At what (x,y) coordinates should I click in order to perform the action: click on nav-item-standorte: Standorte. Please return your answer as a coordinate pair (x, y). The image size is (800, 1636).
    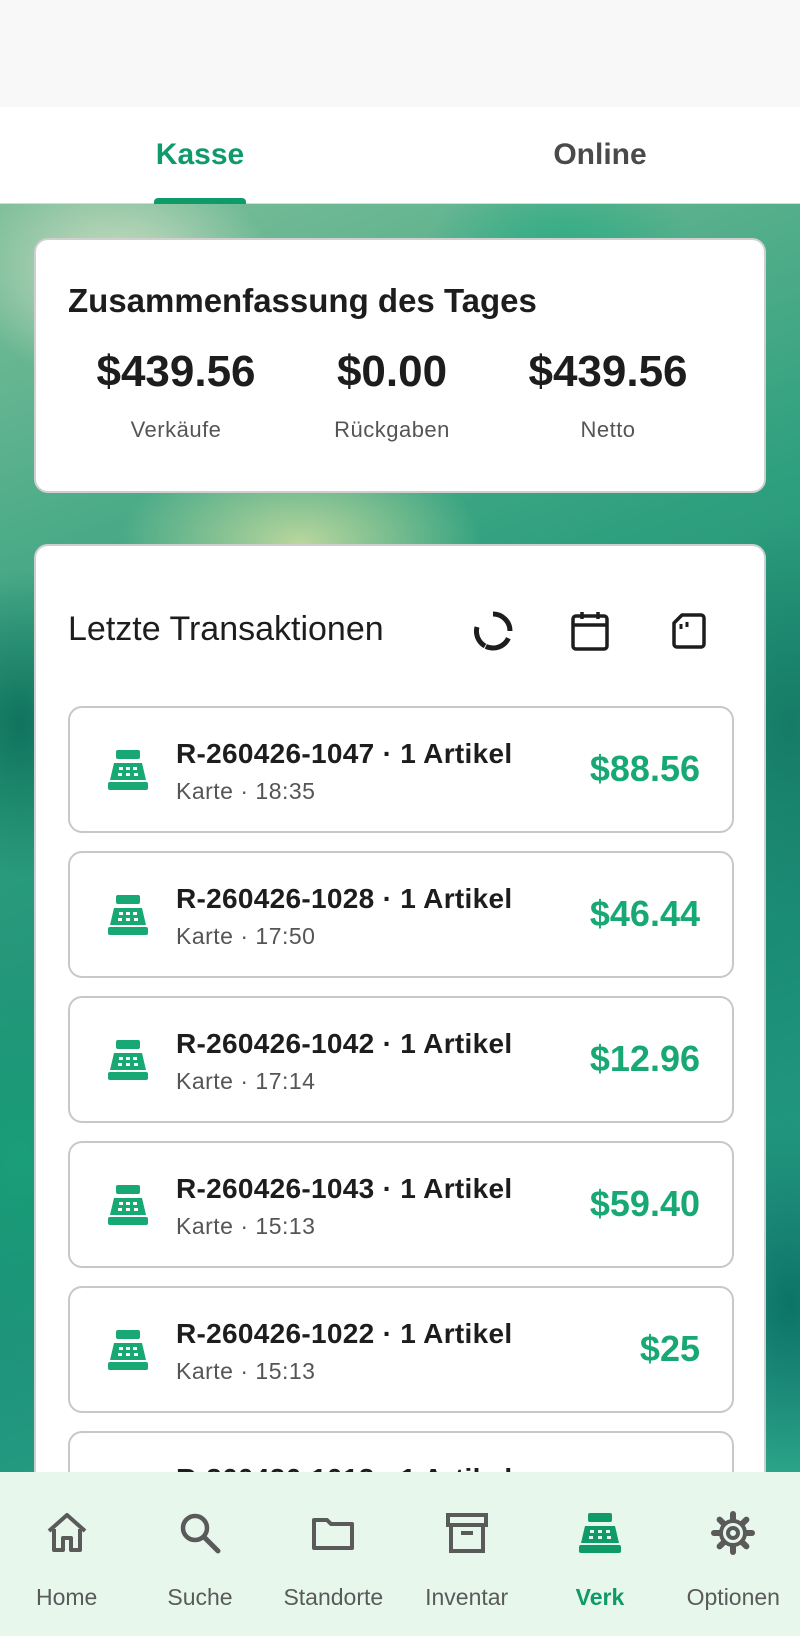
    Looking at the image, I should click on (333, 1554).